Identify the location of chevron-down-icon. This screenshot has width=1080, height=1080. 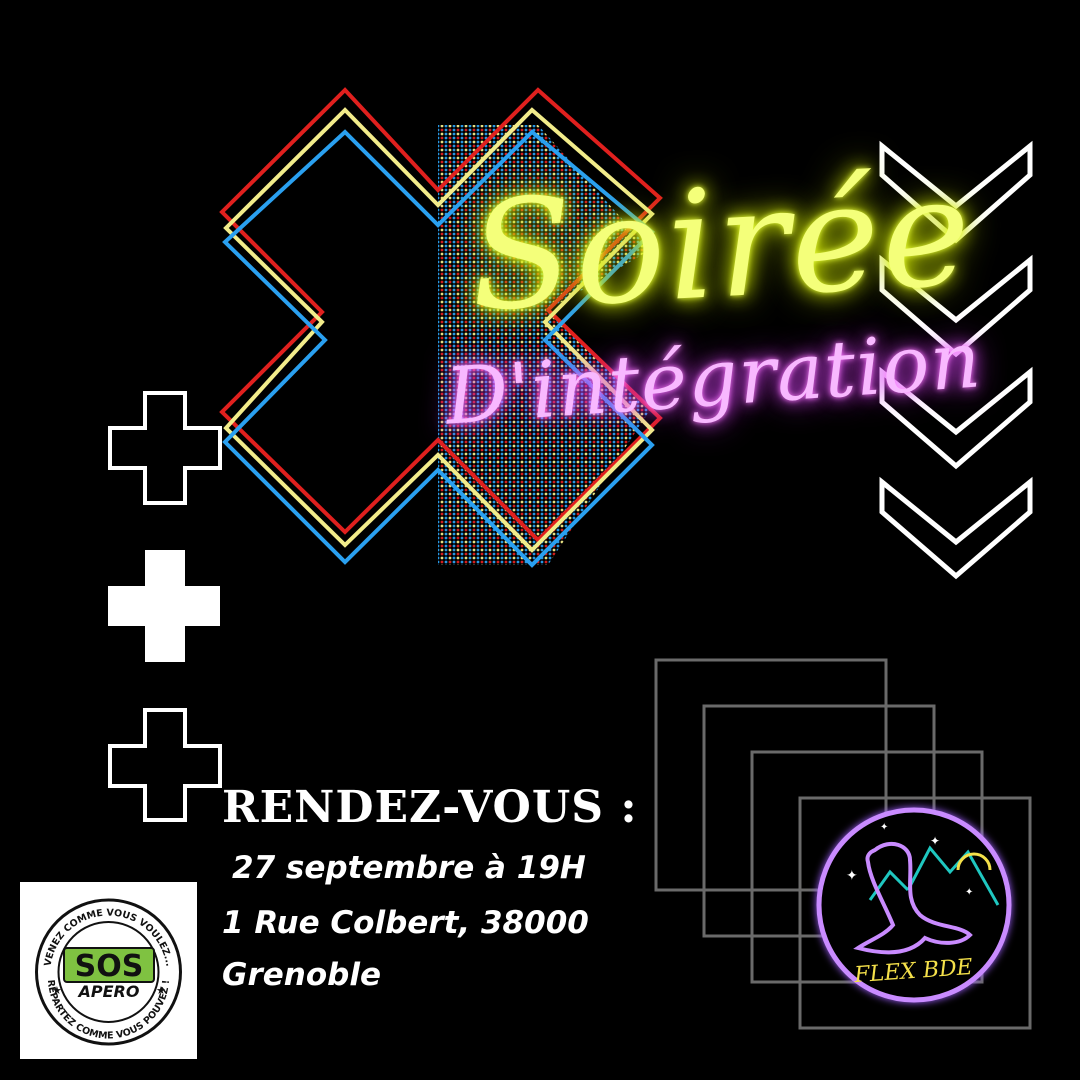
(956, 528).